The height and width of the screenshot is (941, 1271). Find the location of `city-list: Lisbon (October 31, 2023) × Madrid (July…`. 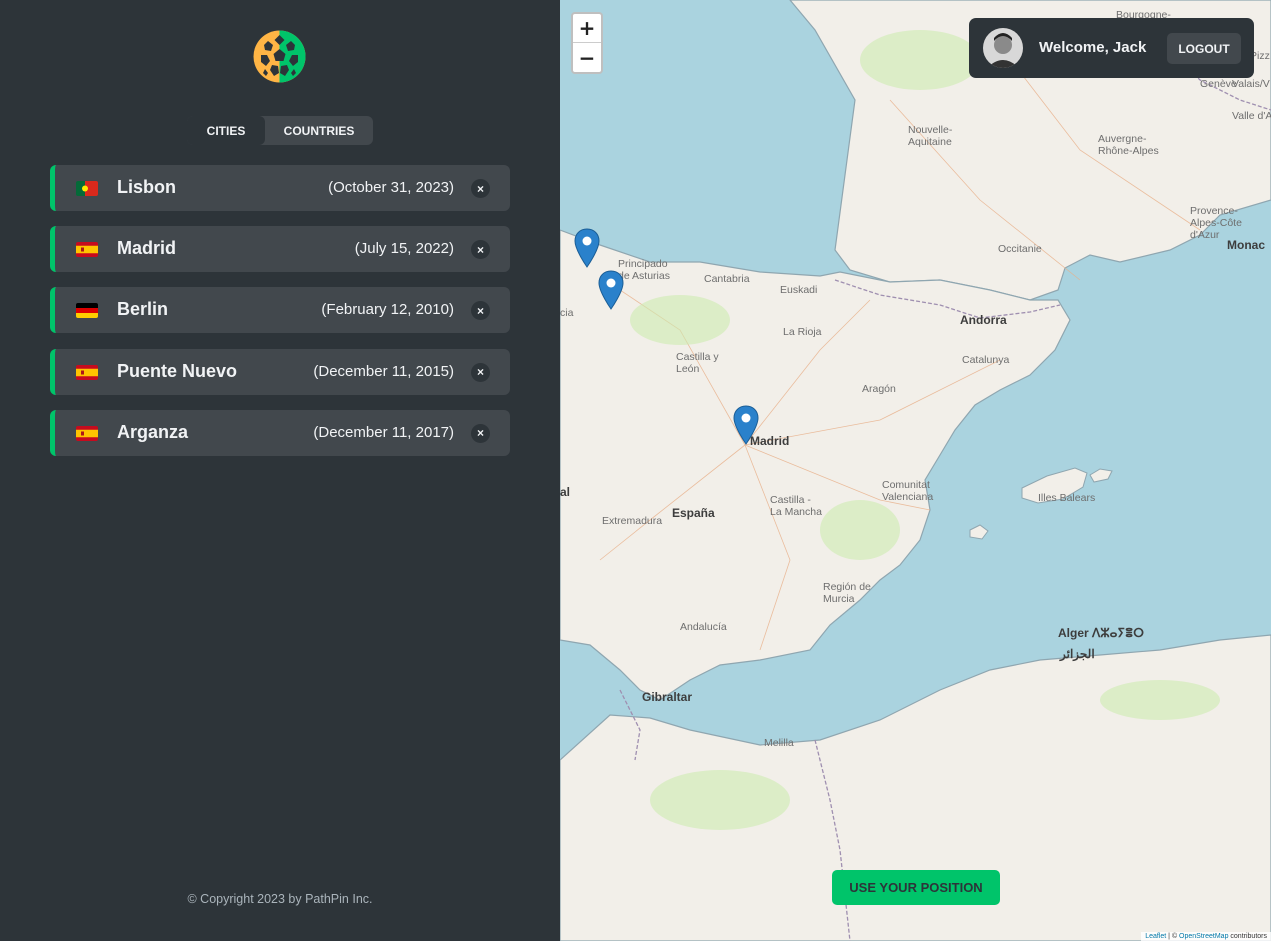

city-list: Lisbon (October 31, 2023) × Madrid (July… is located at coordinates (280, 318).